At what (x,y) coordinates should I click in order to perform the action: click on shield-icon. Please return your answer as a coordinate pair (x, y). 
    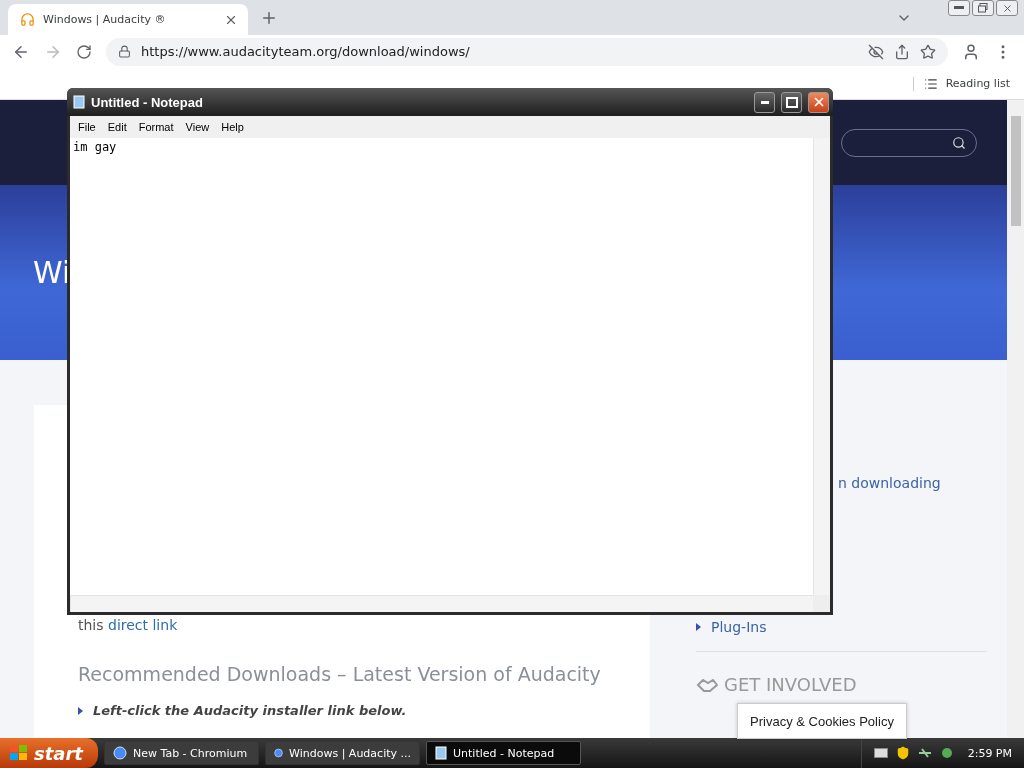
    Looking at the image, I should click on (902, 753).